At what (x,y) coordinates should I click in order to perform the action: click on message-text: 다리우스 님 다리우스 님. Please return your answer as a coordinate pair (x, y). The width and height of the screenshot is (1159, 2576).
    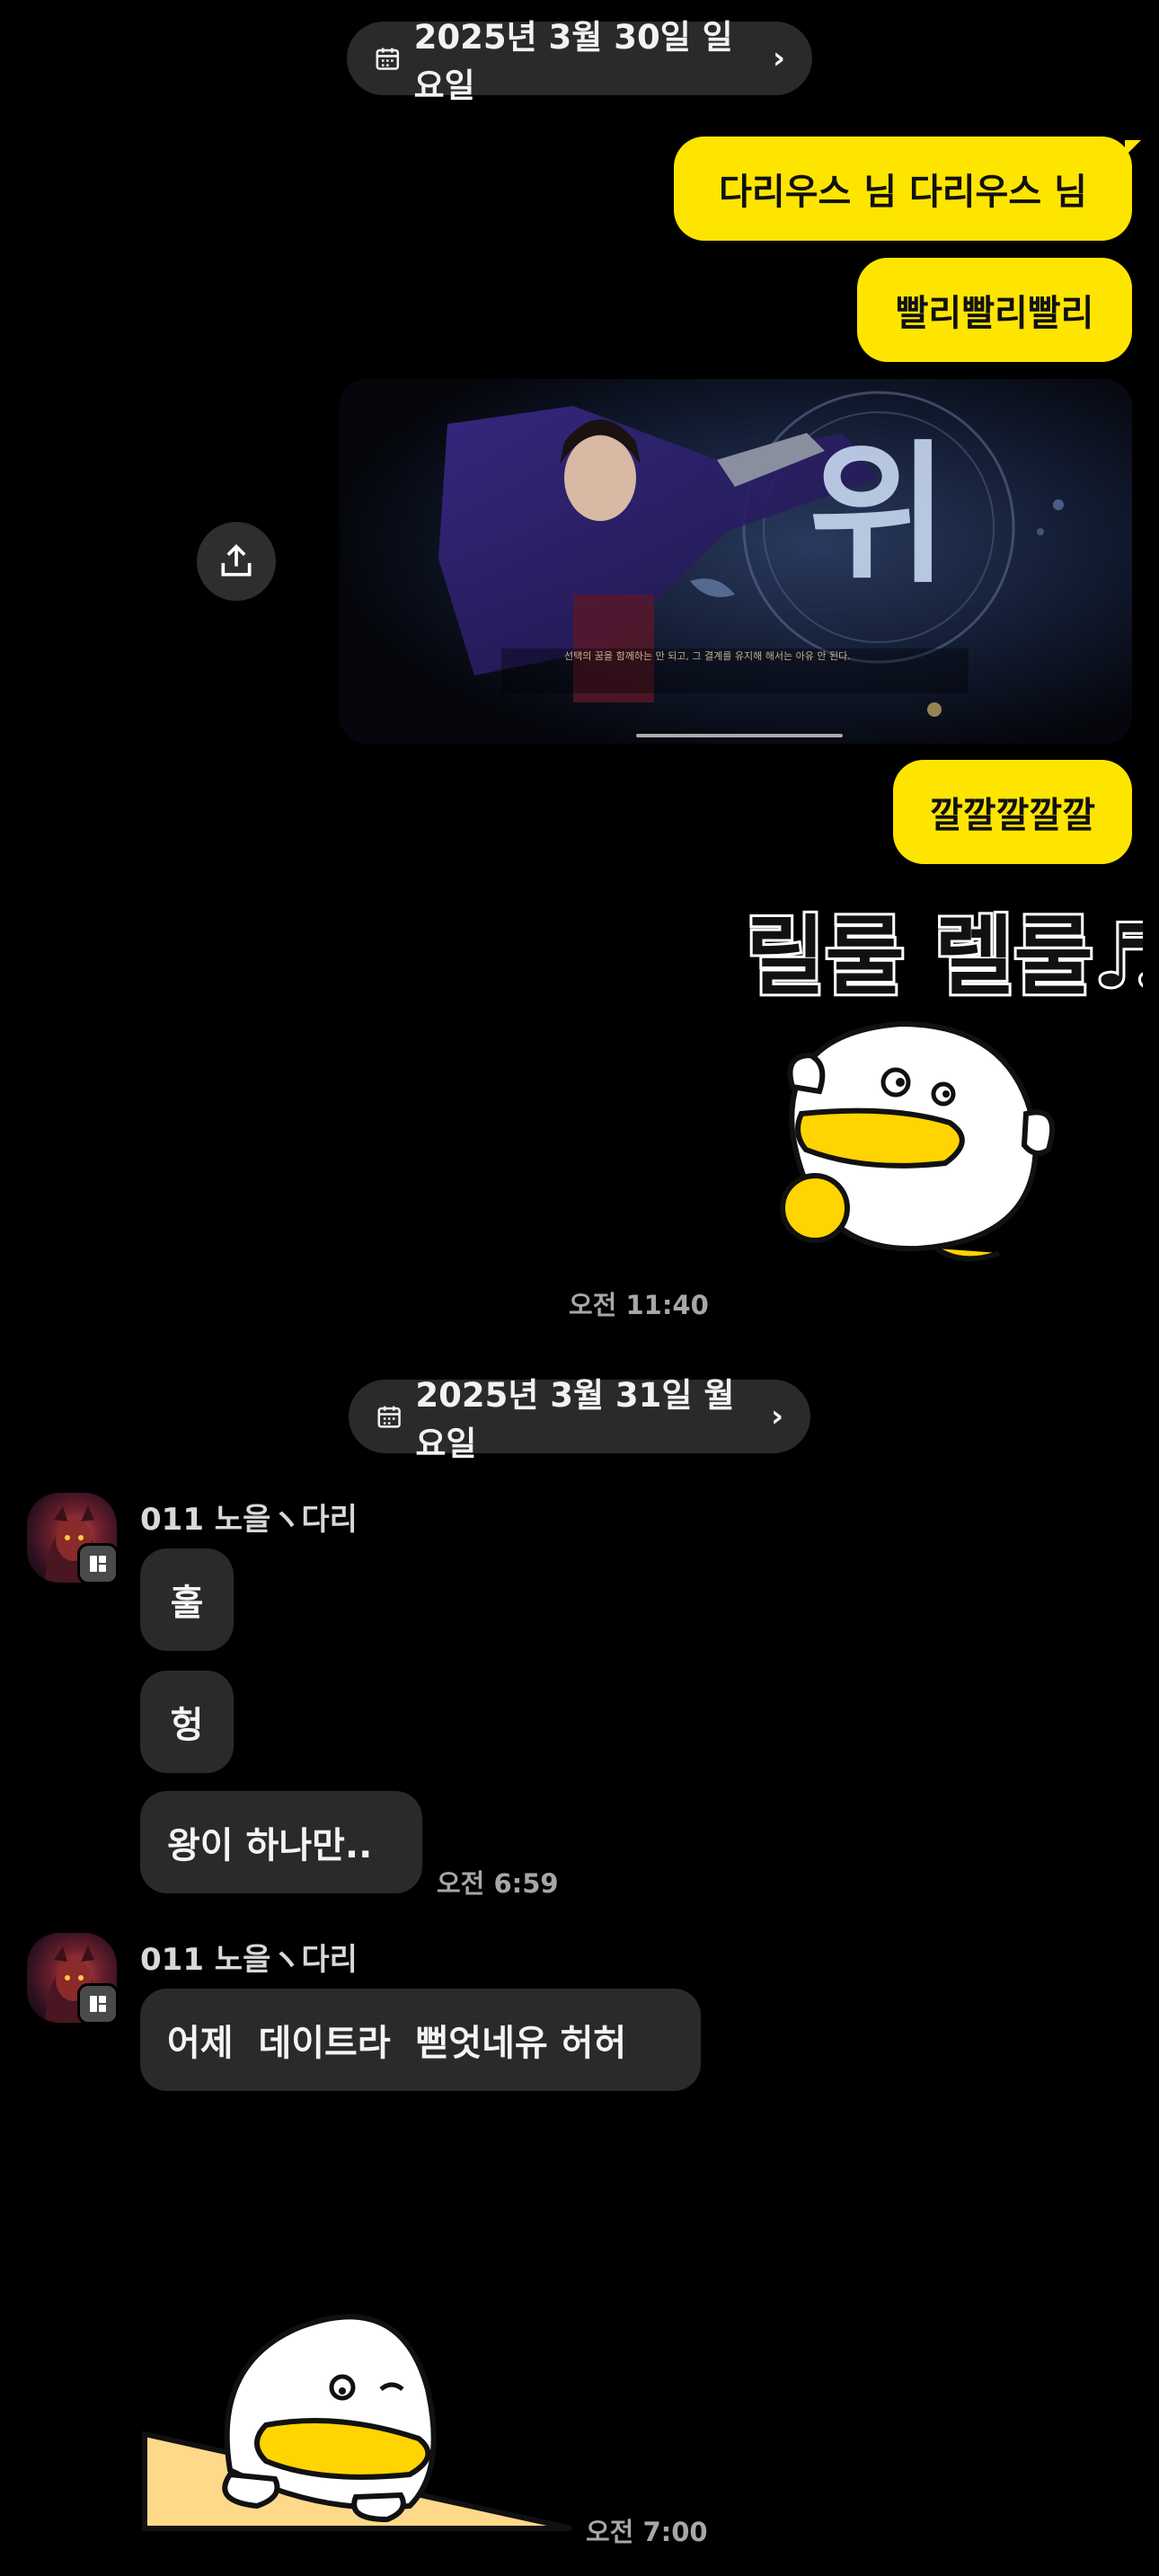
    Looking at the image, I should click on (903, 192).